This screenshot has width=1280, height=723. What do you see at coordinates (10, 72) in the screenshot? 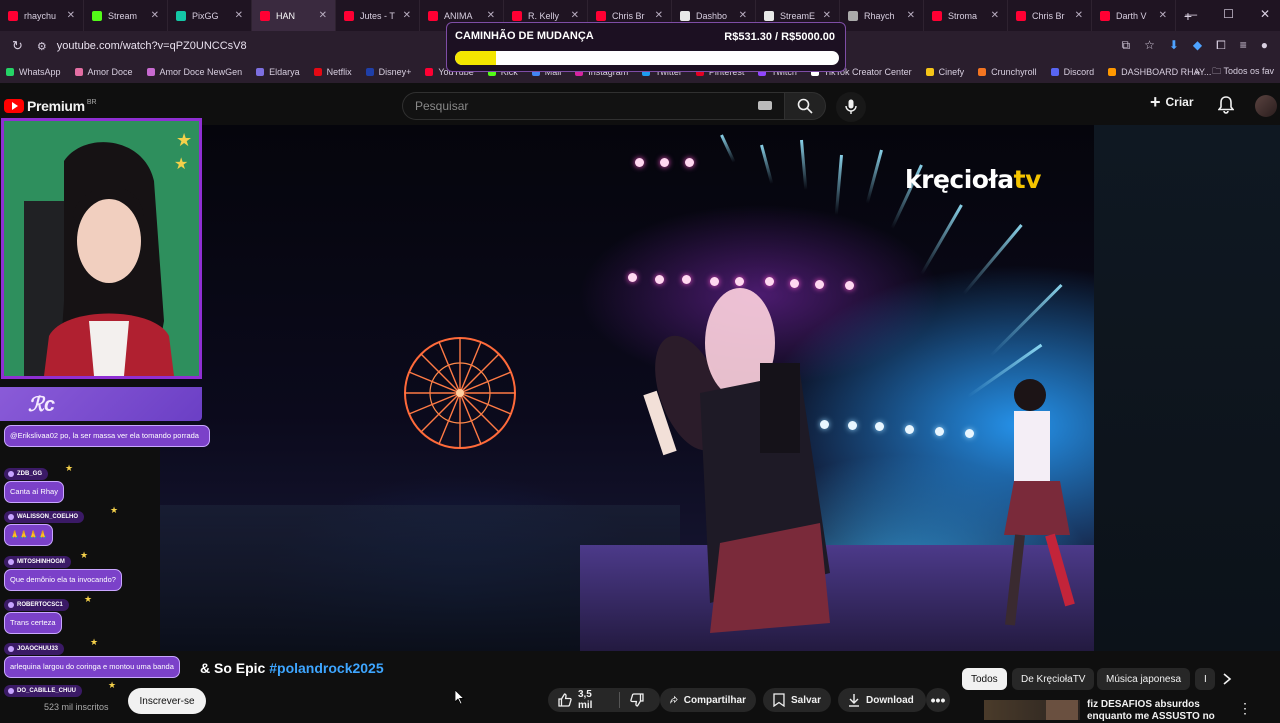
I see `bookmark-favicon-icon` at bounding box center [10, 72].